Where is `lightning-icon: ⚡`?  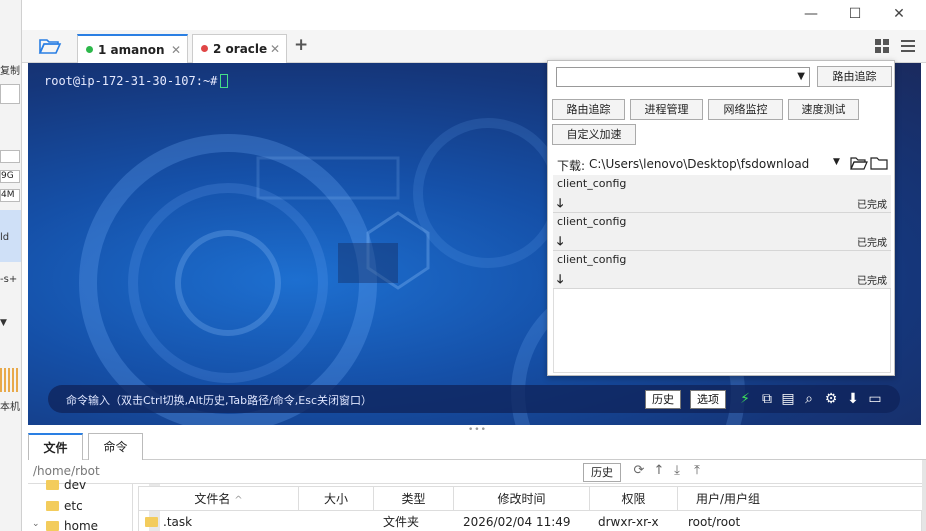 lightning-icon: ⚡ is located at coordinates (745, 399).